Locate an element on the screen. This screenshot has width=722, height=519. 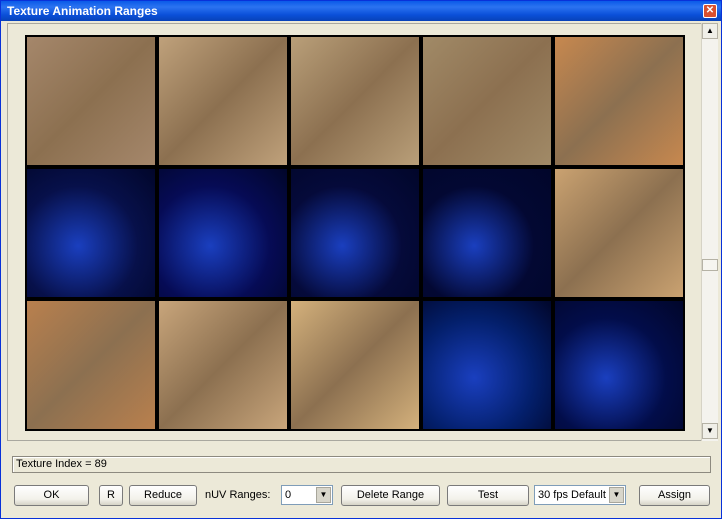
scroll-down-icon: ▼ is located at coordinates (710, 431).